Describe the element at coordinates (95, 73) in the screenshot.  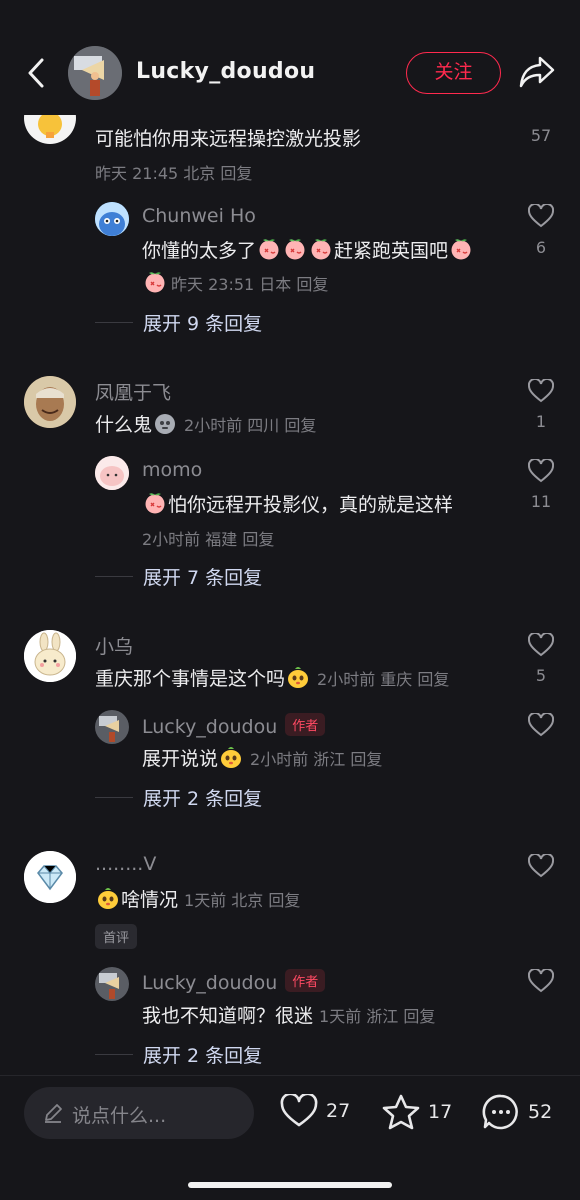
I see `user-avatar` at that location.